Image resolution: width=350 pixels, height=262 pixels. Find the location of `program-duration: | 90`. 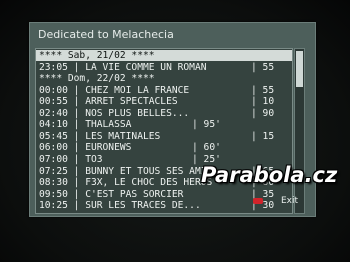

program-duration: | 90 is located at coordinates (263, 113).